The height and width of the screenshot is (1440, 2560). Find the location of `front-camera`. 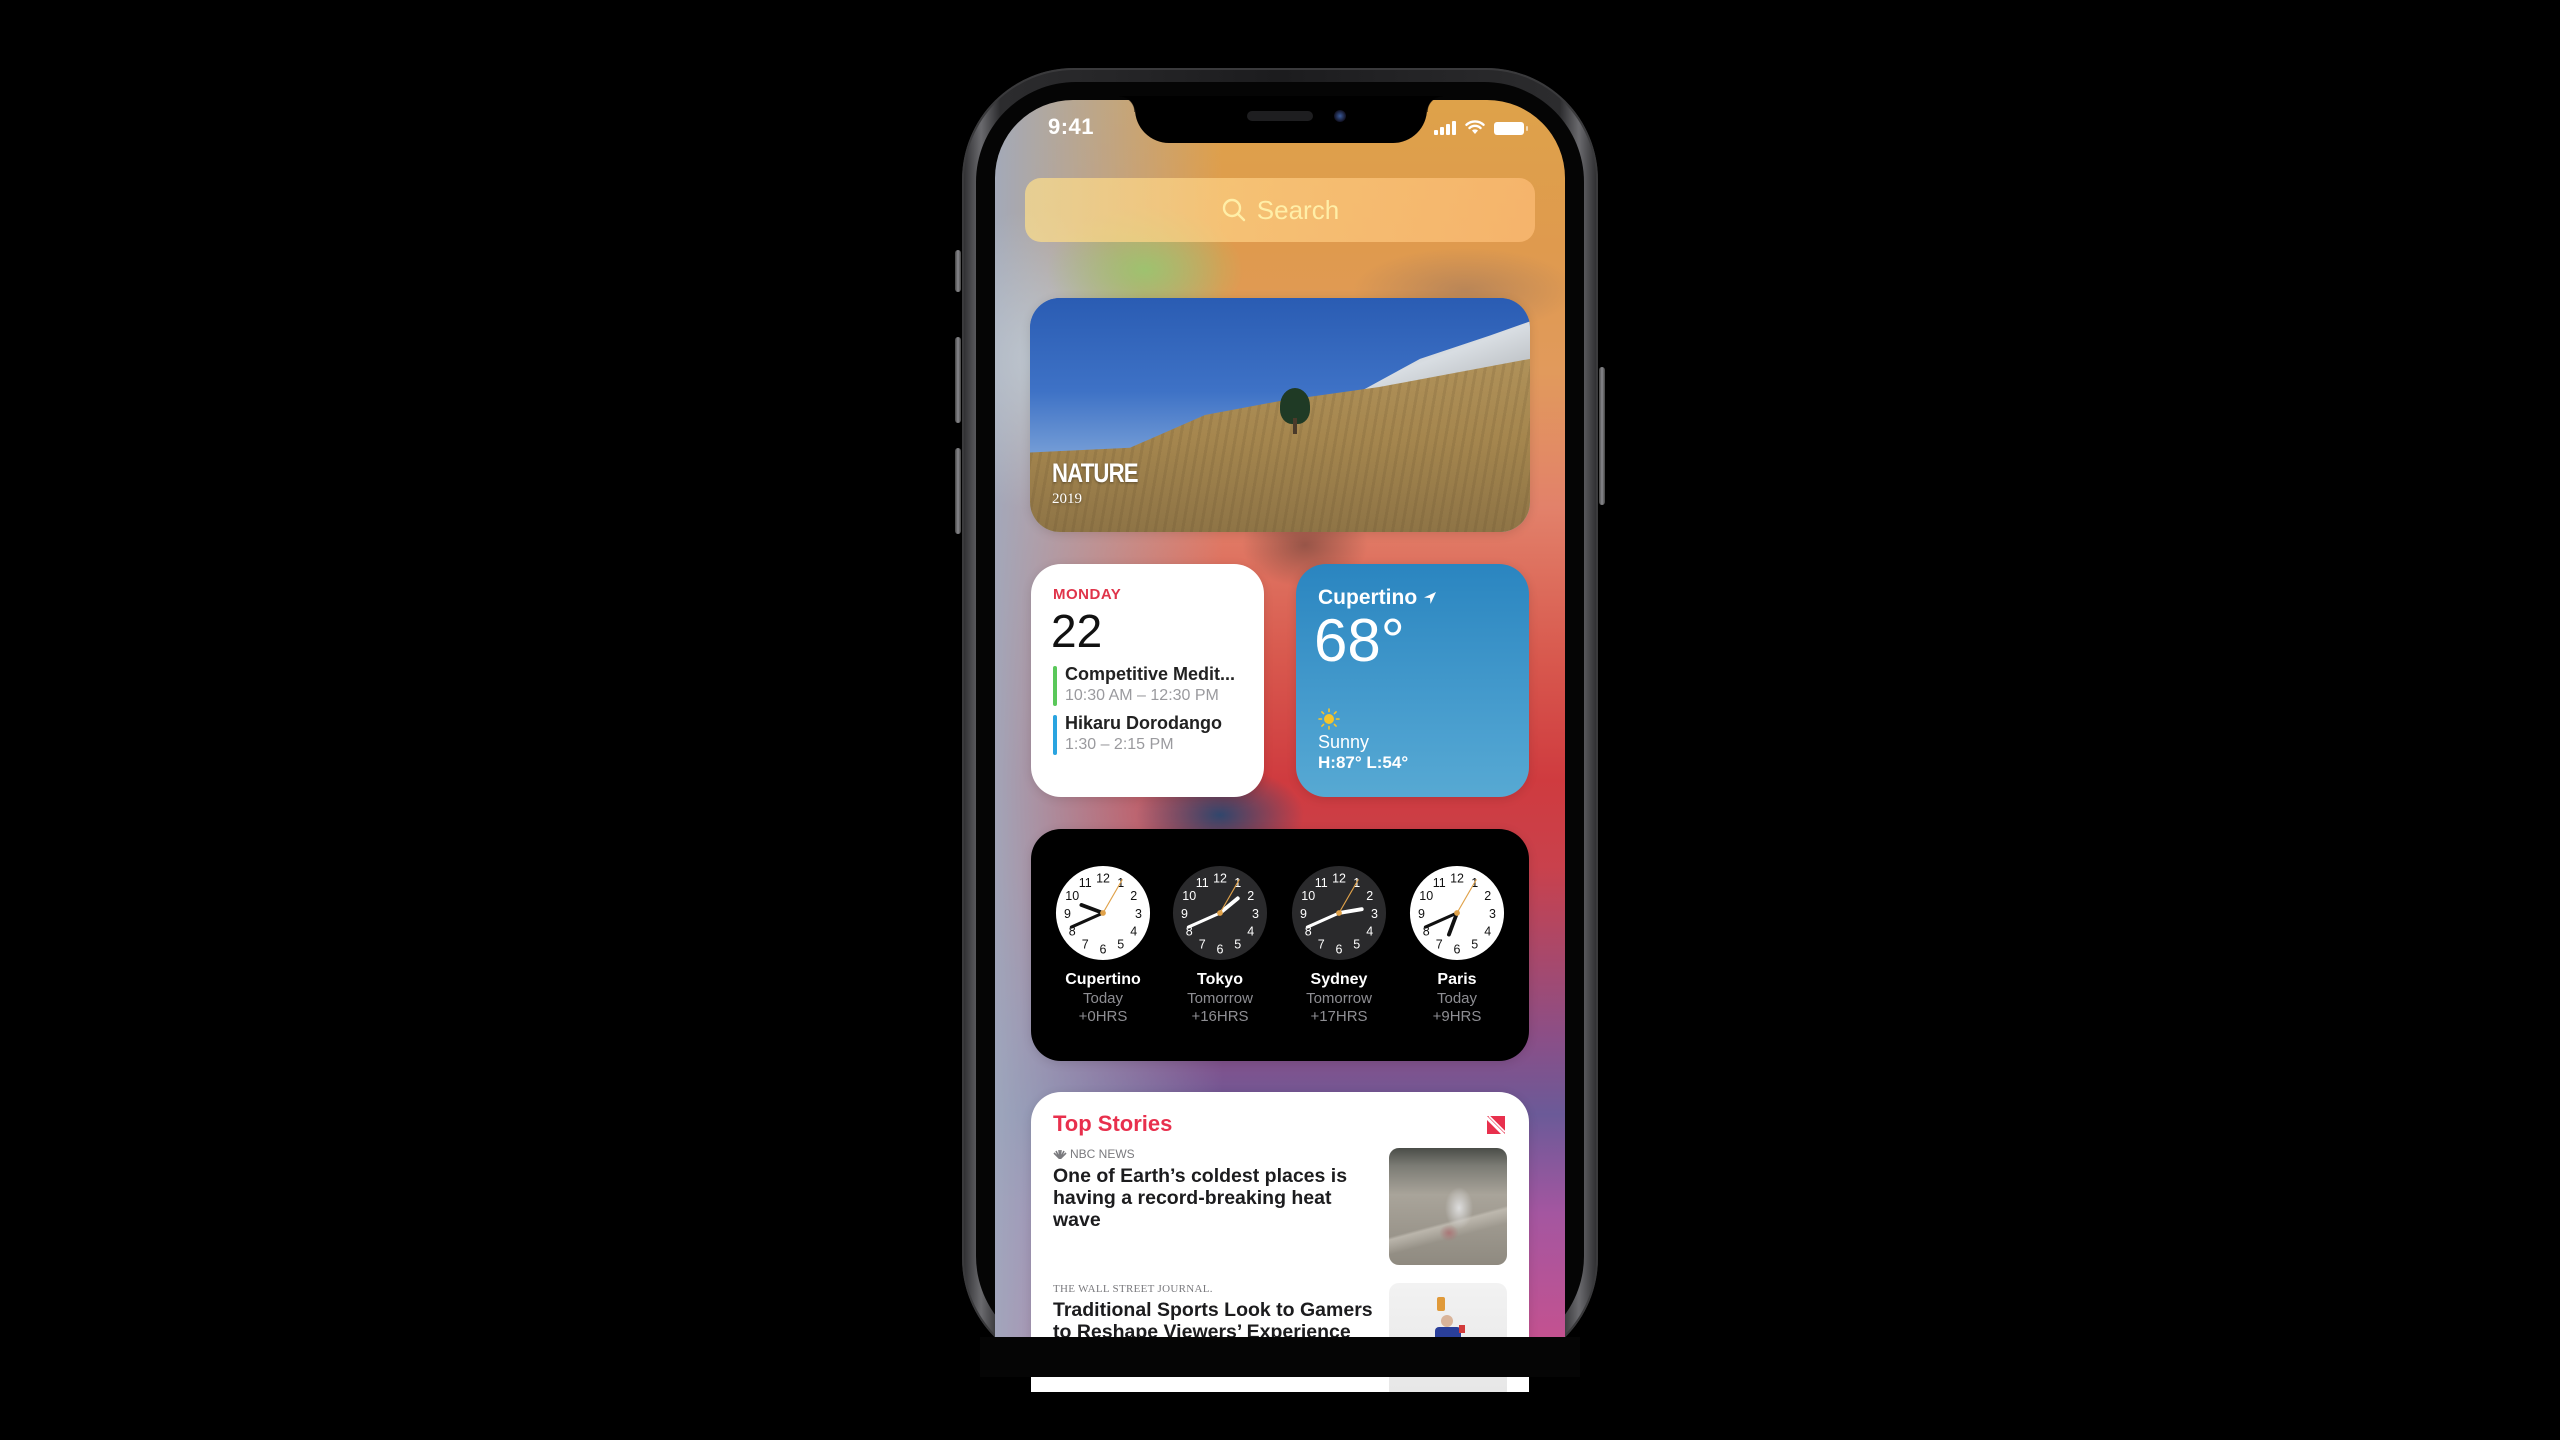

front-camera is located at coordinates (1340, 116).